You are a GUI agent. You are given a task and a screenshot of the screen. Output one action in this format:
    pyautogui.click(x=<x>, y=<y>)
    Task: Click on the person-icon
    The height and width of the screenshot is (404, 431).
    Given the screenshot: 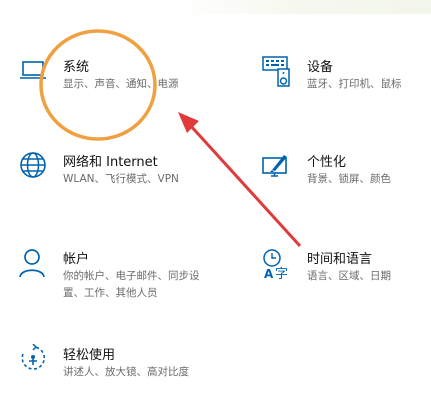 What is the action you would take?
    pyautogui.click(x=35, y=265)
    